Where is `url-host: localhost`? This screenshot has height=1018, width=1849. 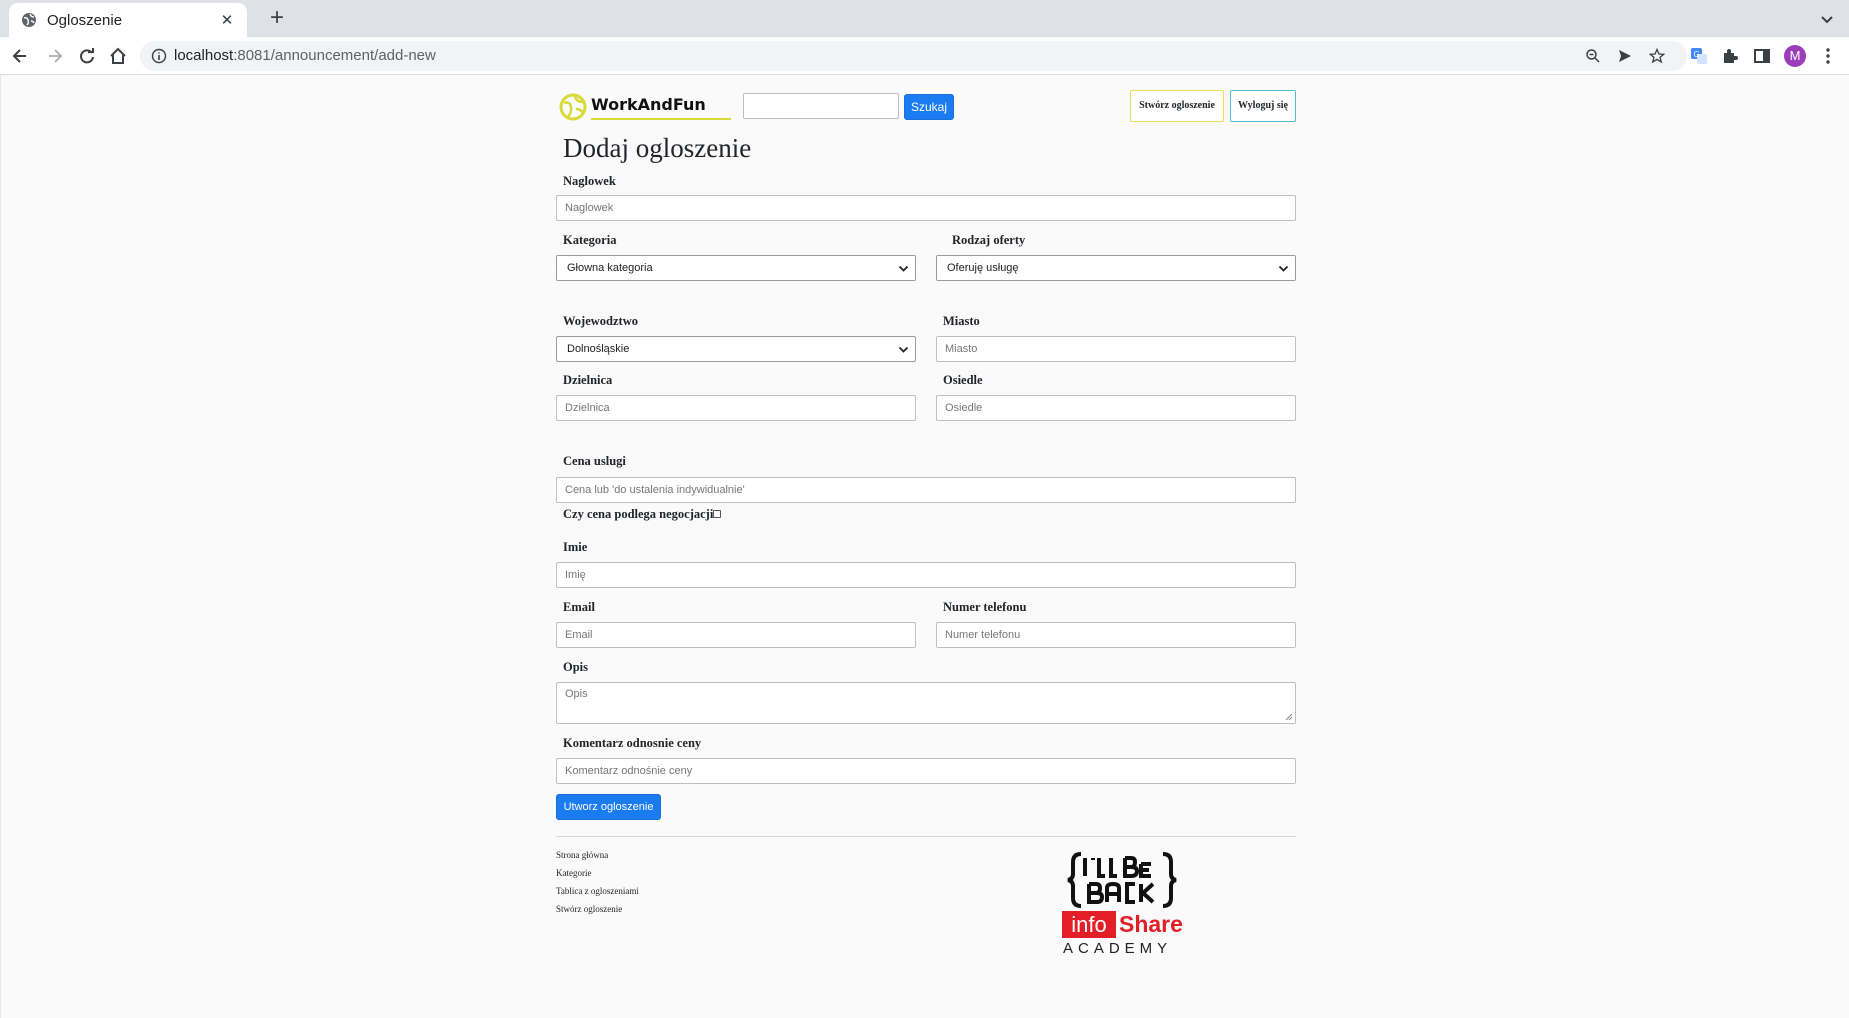
url-host: localhost is located at coordinates (204, 55).